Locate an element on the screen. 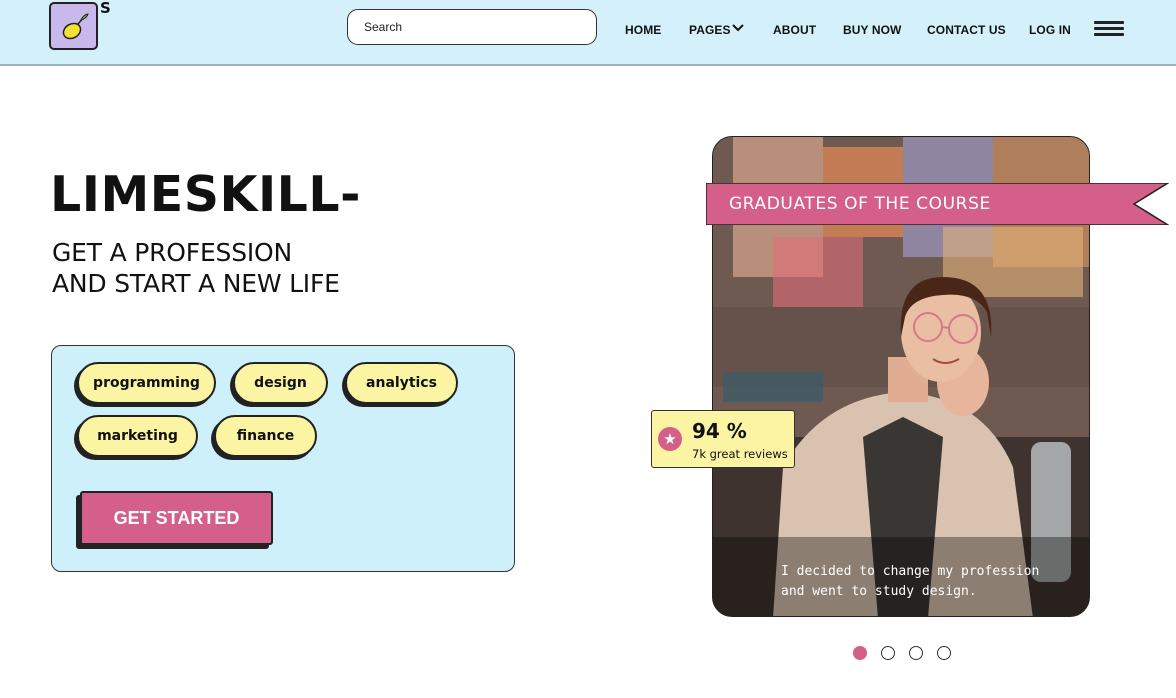 This screenshot has width=1176, height=698. quote-line-1: I decided to change my profession is located at coordinates (910, 571).